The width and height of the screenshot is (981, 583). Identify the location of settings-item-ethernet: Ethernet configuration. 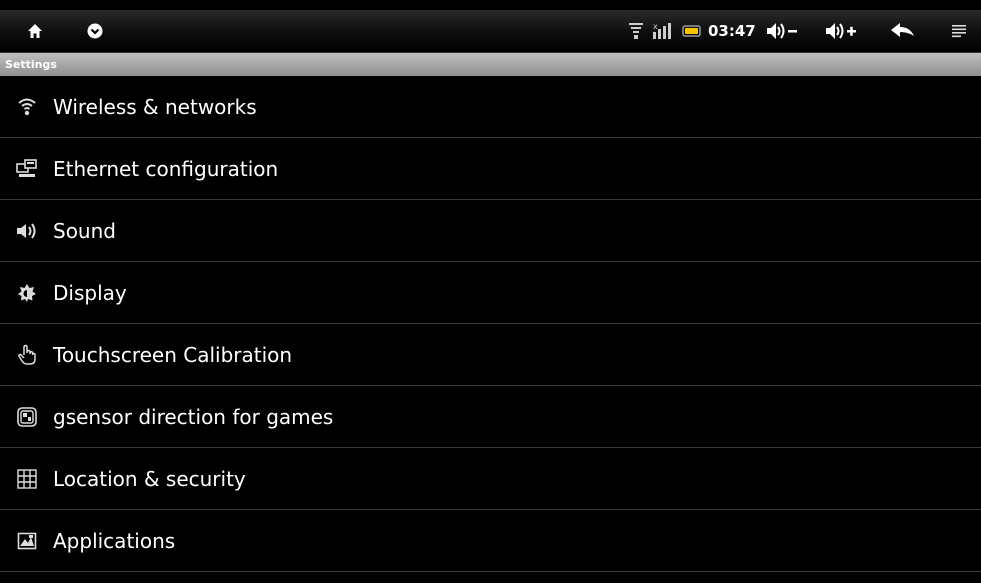
(490, 169).